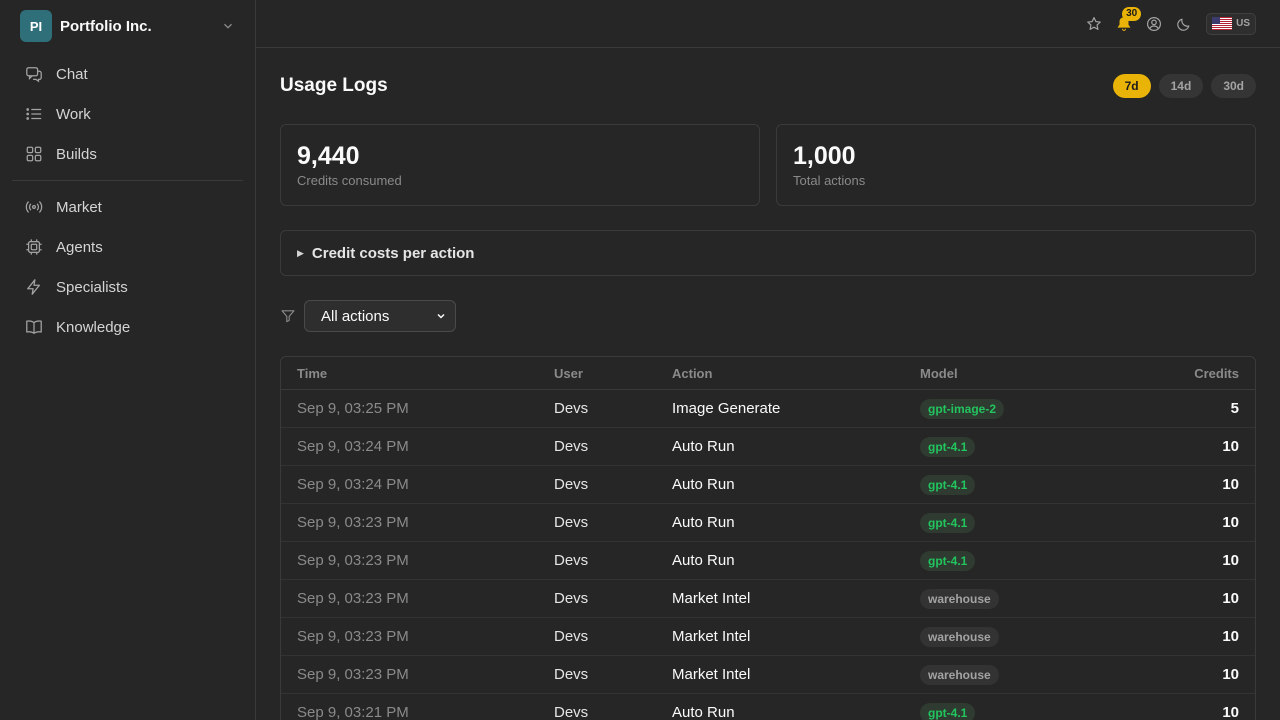 This screenshot has width=1280, height=720. Describe the element at coordinates (127, 180) in the screenshot. I see `sidebar-divider` at that location.